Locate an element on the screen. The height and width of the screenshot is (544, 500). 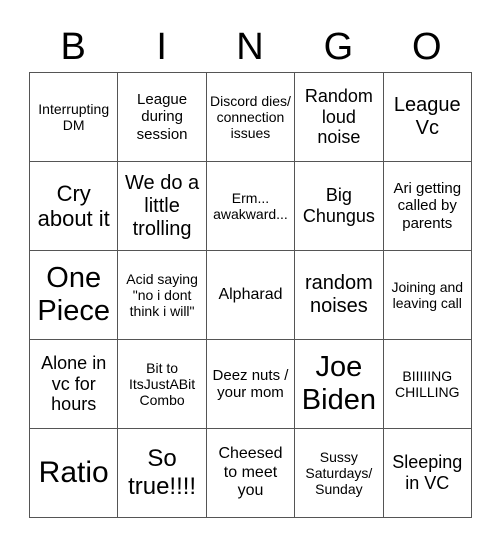
bingo-cell: We do a little trolling is located at coordinates (162, 206).